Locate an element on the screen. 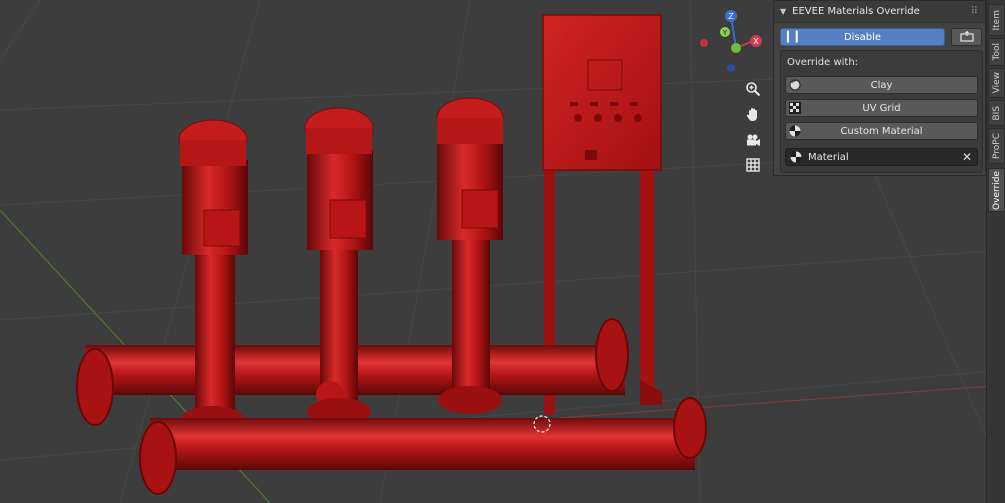 This screenshot has height=503, width=1005. tab-bis: BIS is located at coordinates (996, 113).